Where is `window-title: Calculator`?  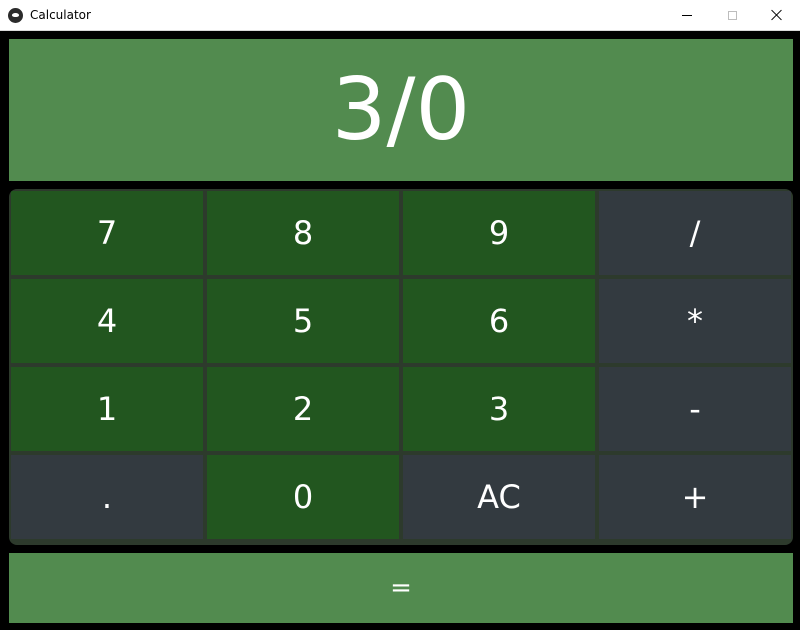 window-title: Calculator is located at coordinates (60, 15).